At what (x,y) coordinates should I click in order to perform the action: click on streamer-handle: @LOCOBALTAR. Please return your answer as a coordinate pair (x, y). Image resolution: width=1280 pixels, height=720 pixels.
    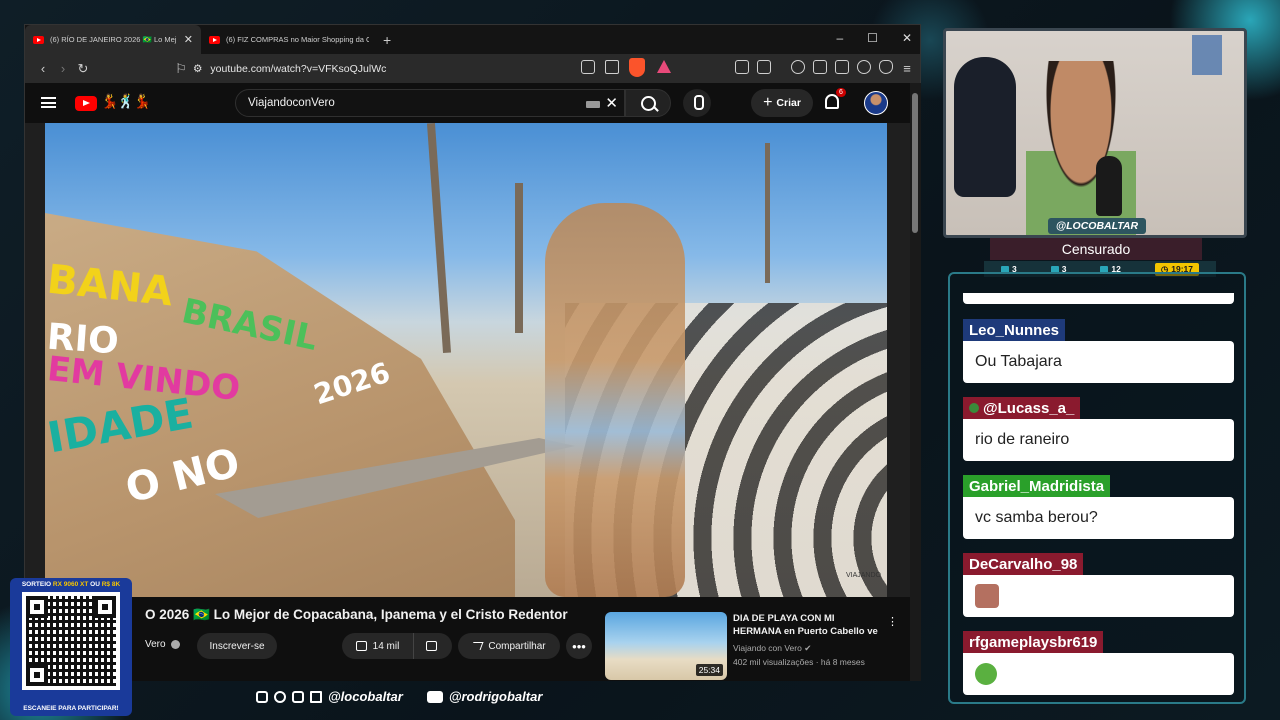
    Looking at the image, I should click on (1097, 226).